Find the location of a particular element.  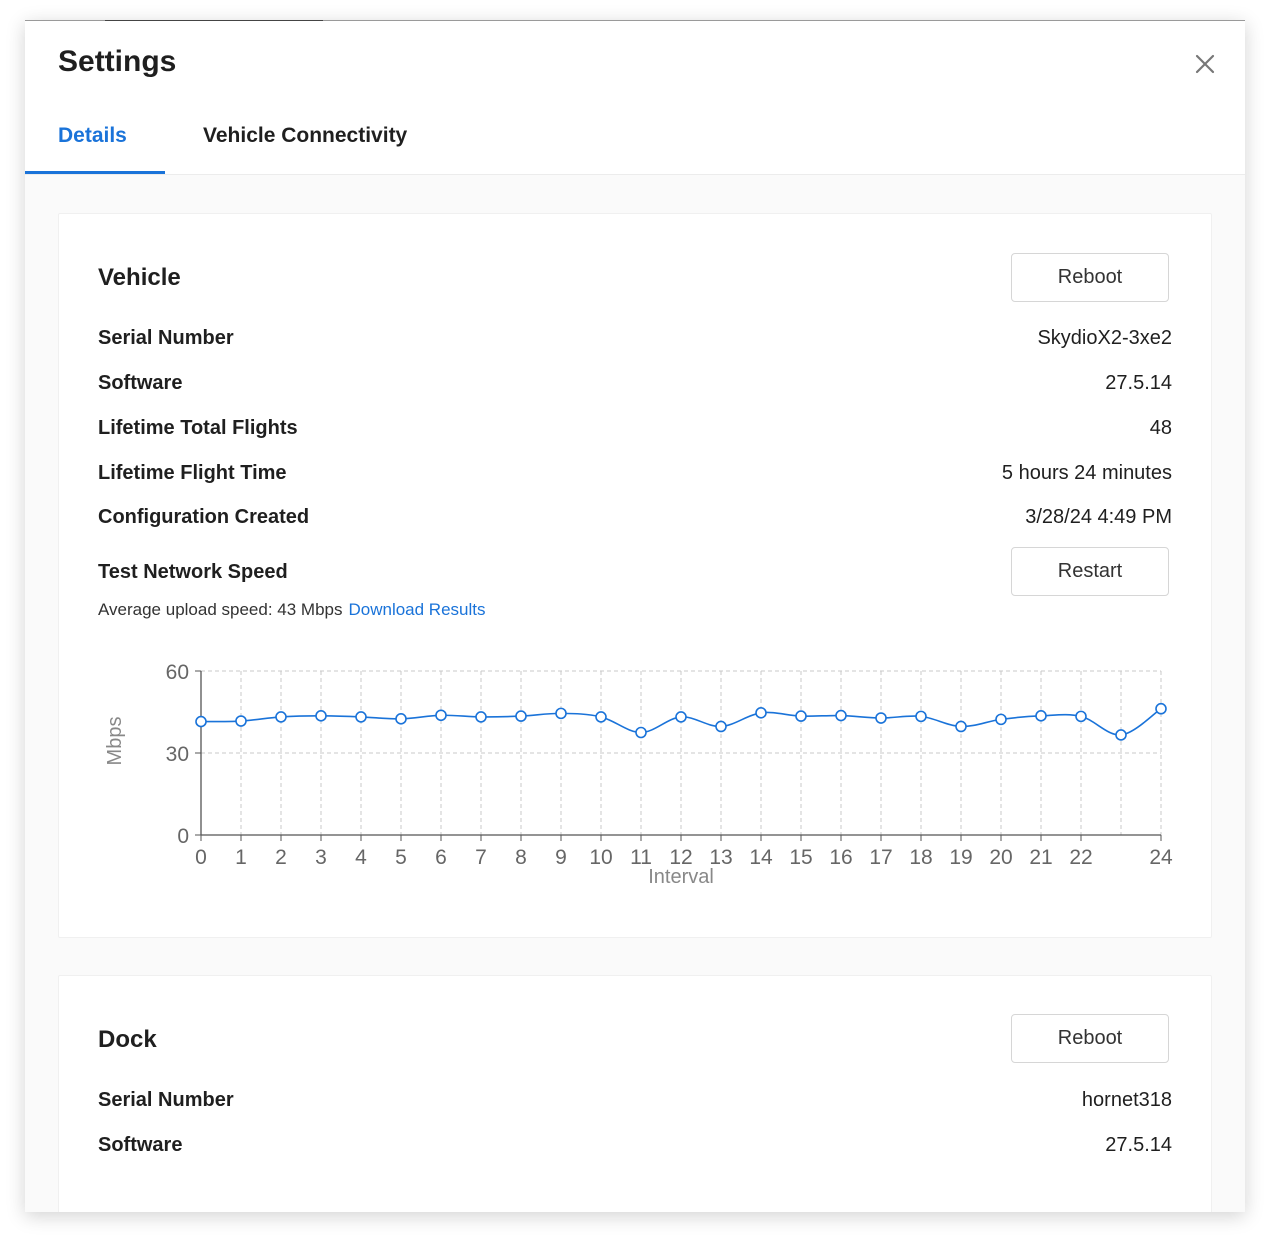

vehicle-serial-label: Serial Number is located at coordinates (166, 338).